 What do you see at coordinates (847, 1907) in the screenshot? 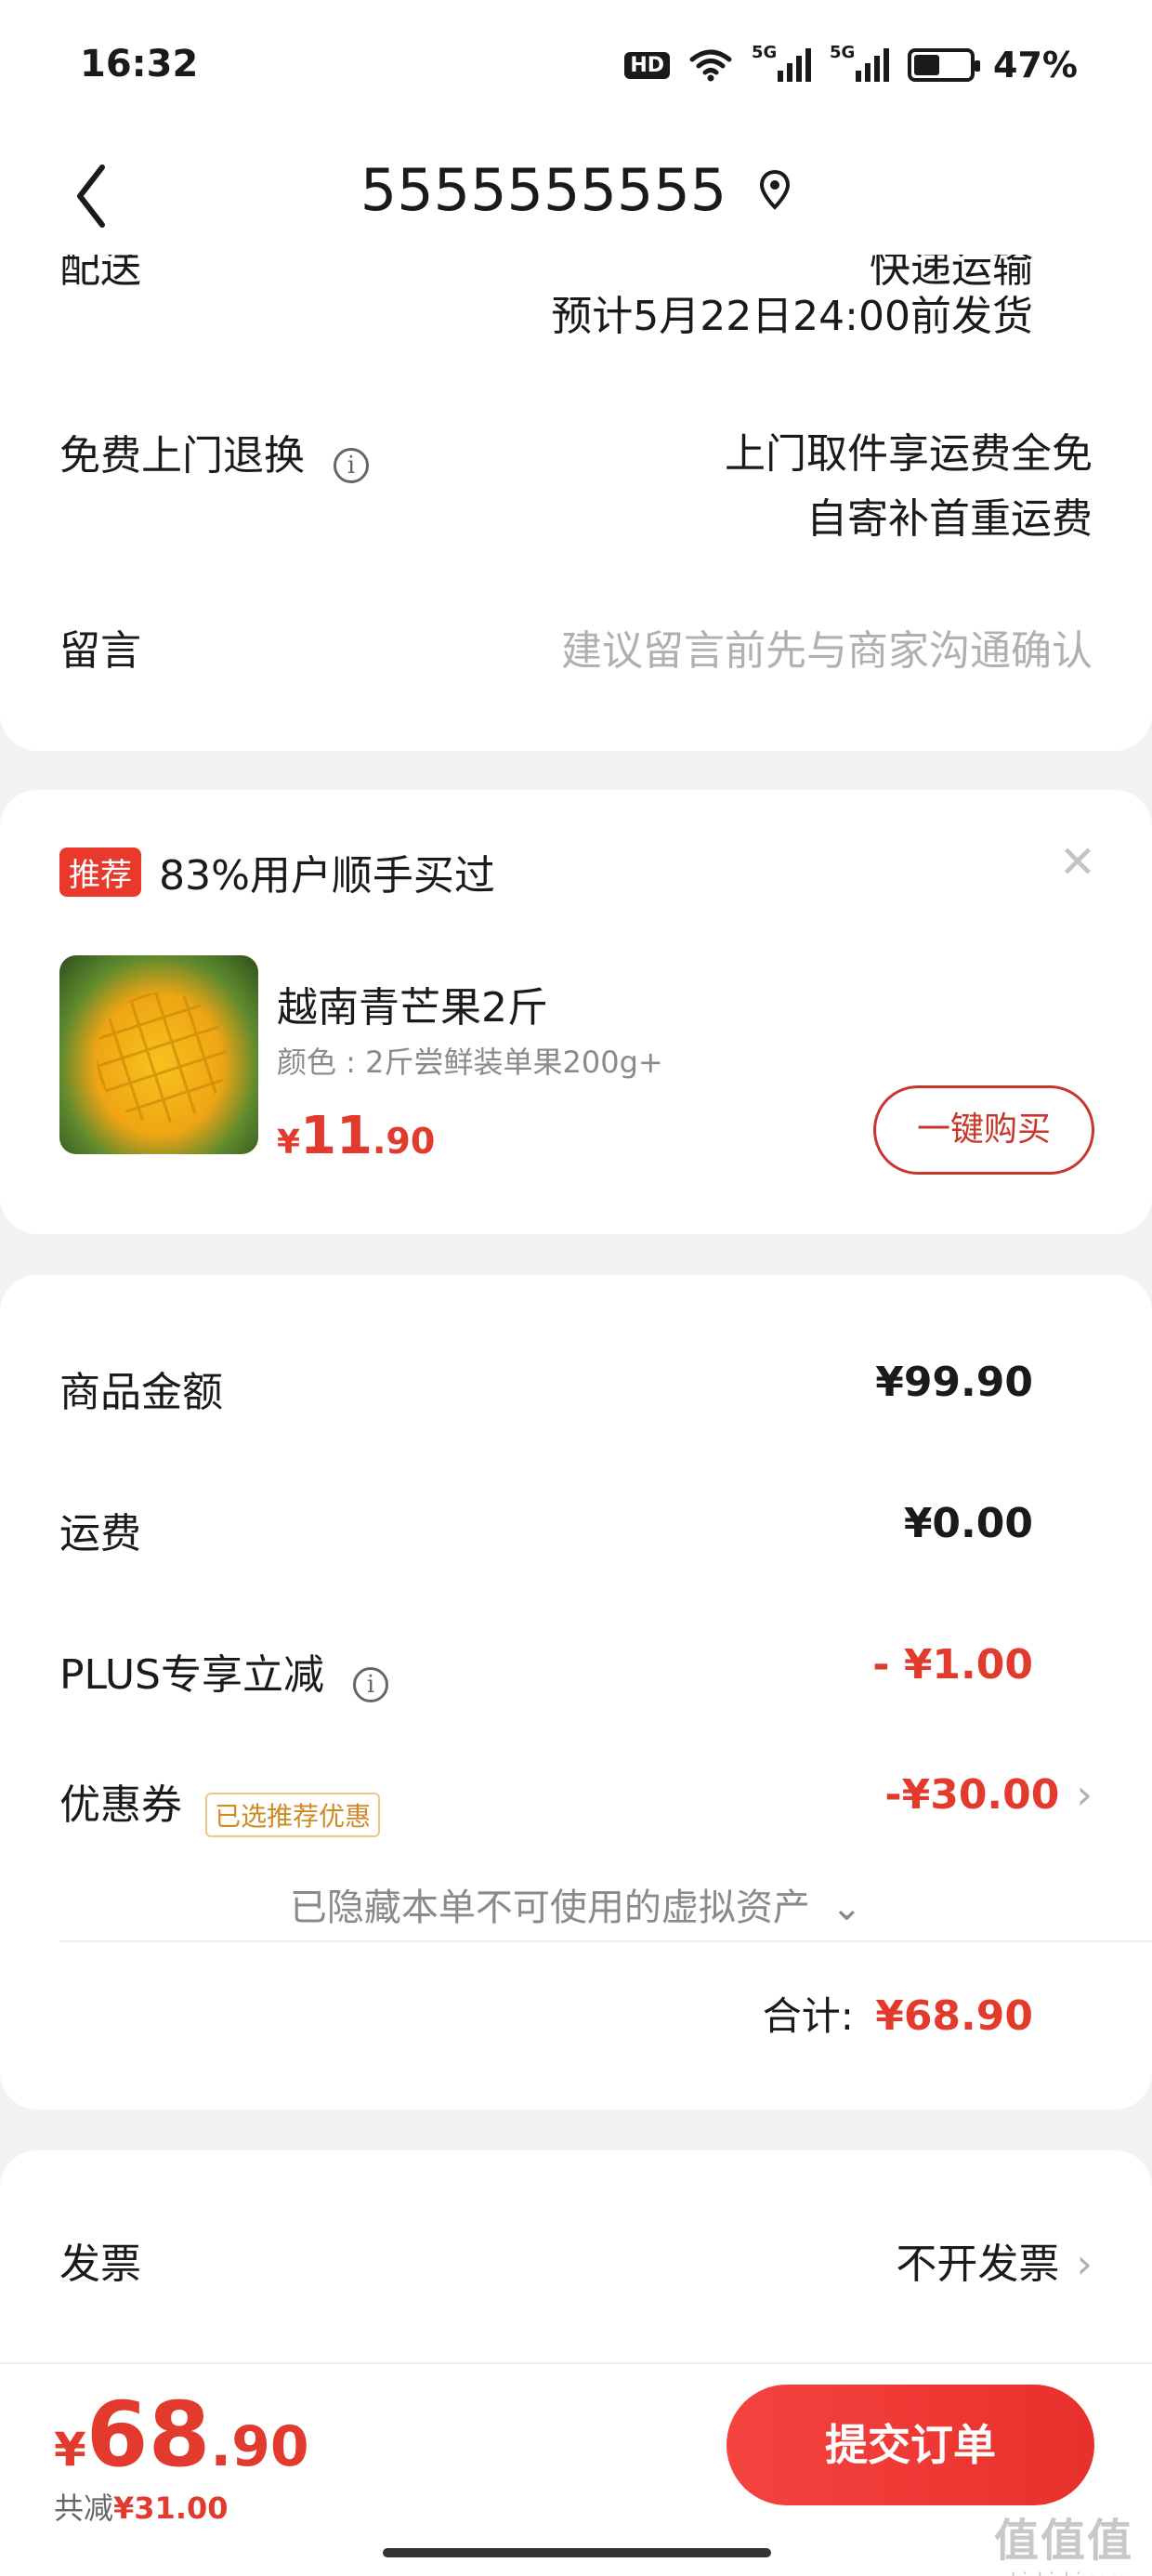
I see `chevron-down-icon: ⌄` at bounding box center [847, 1907].